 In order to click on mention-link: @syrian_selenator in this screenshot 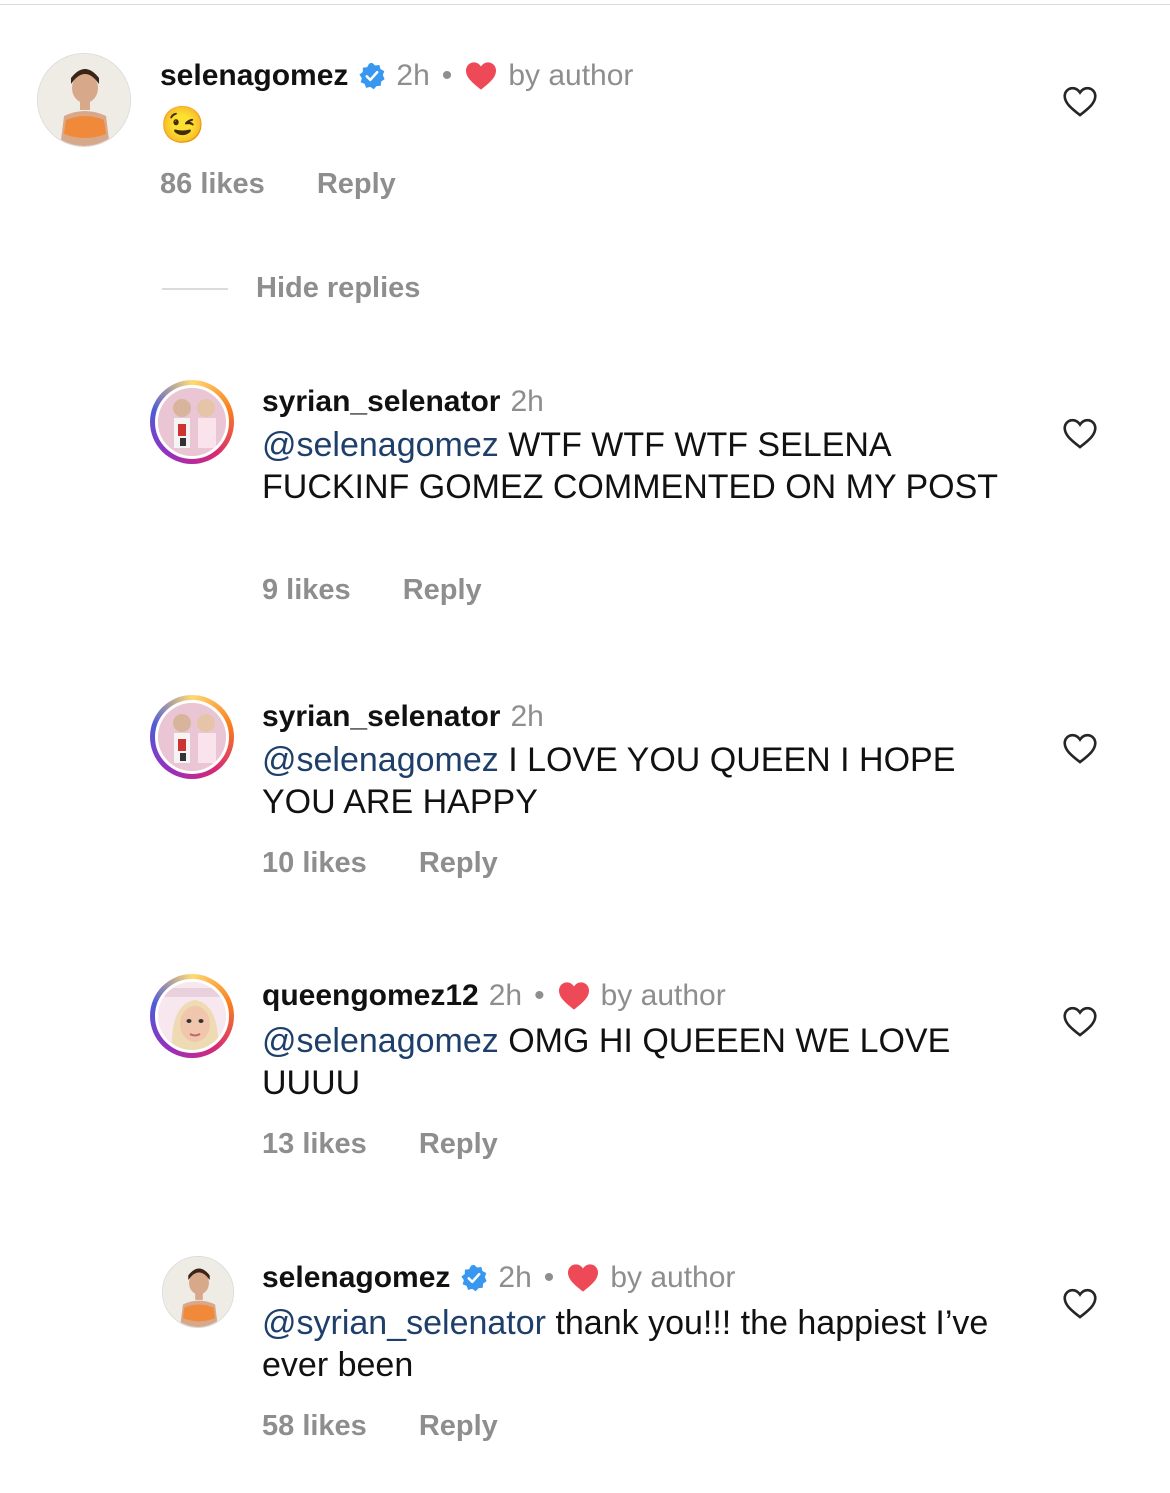, I will do `click(404, 1323)`.